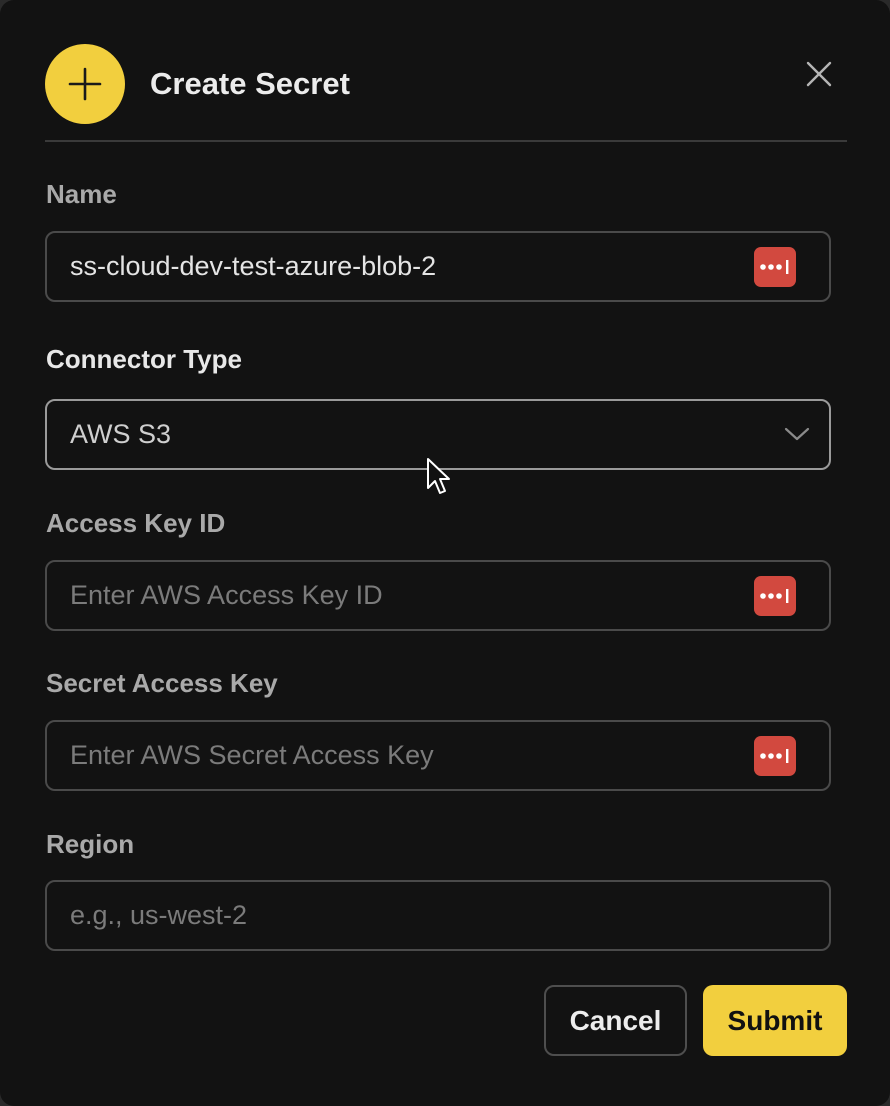 The image size is (890, 1106). What do you see at coordinates (615, 1020) in the screenshot?
I see `cancel-button: Cancel` at bounding box center [615, 1020].